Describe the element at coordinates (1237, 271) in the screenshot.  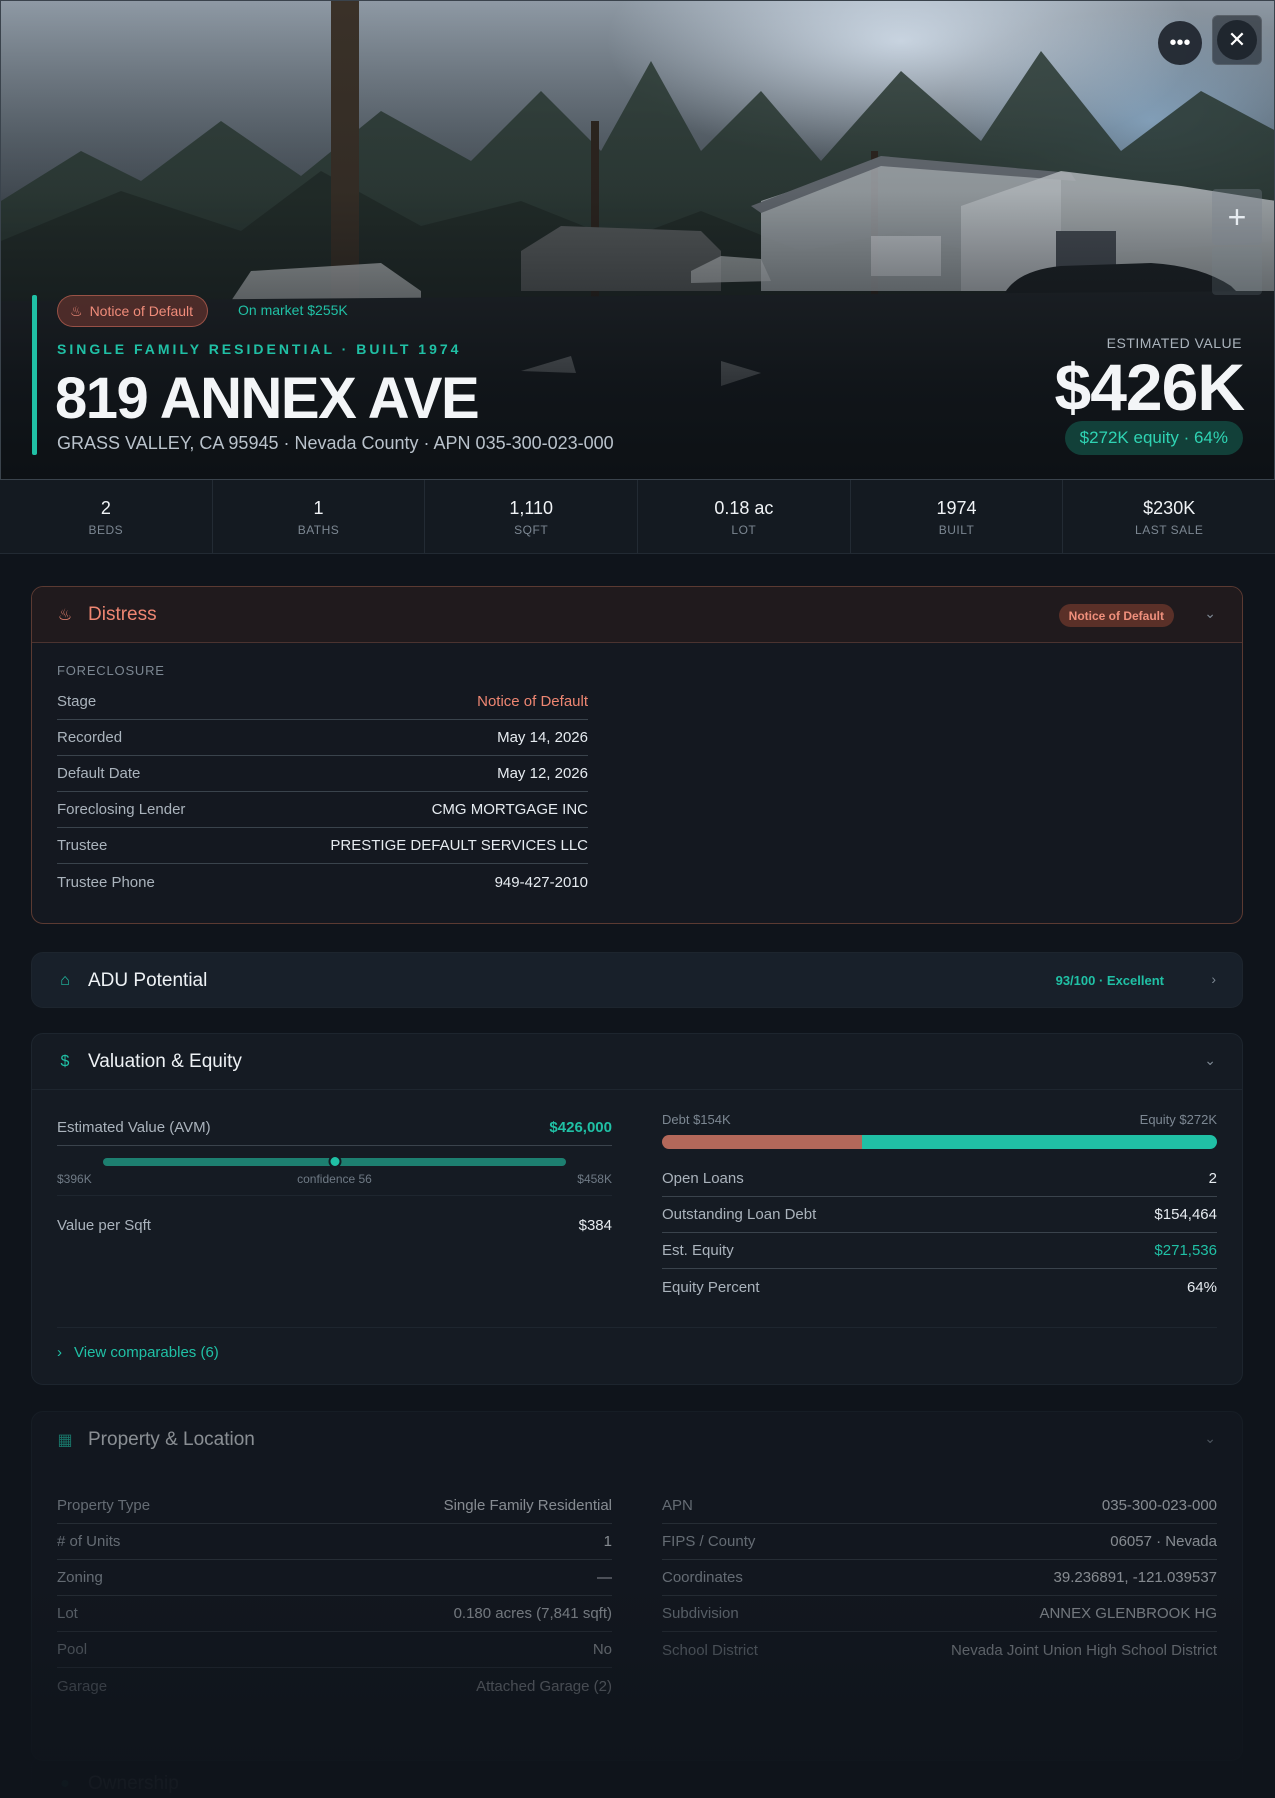
I see `zoom-out-button` at that location.